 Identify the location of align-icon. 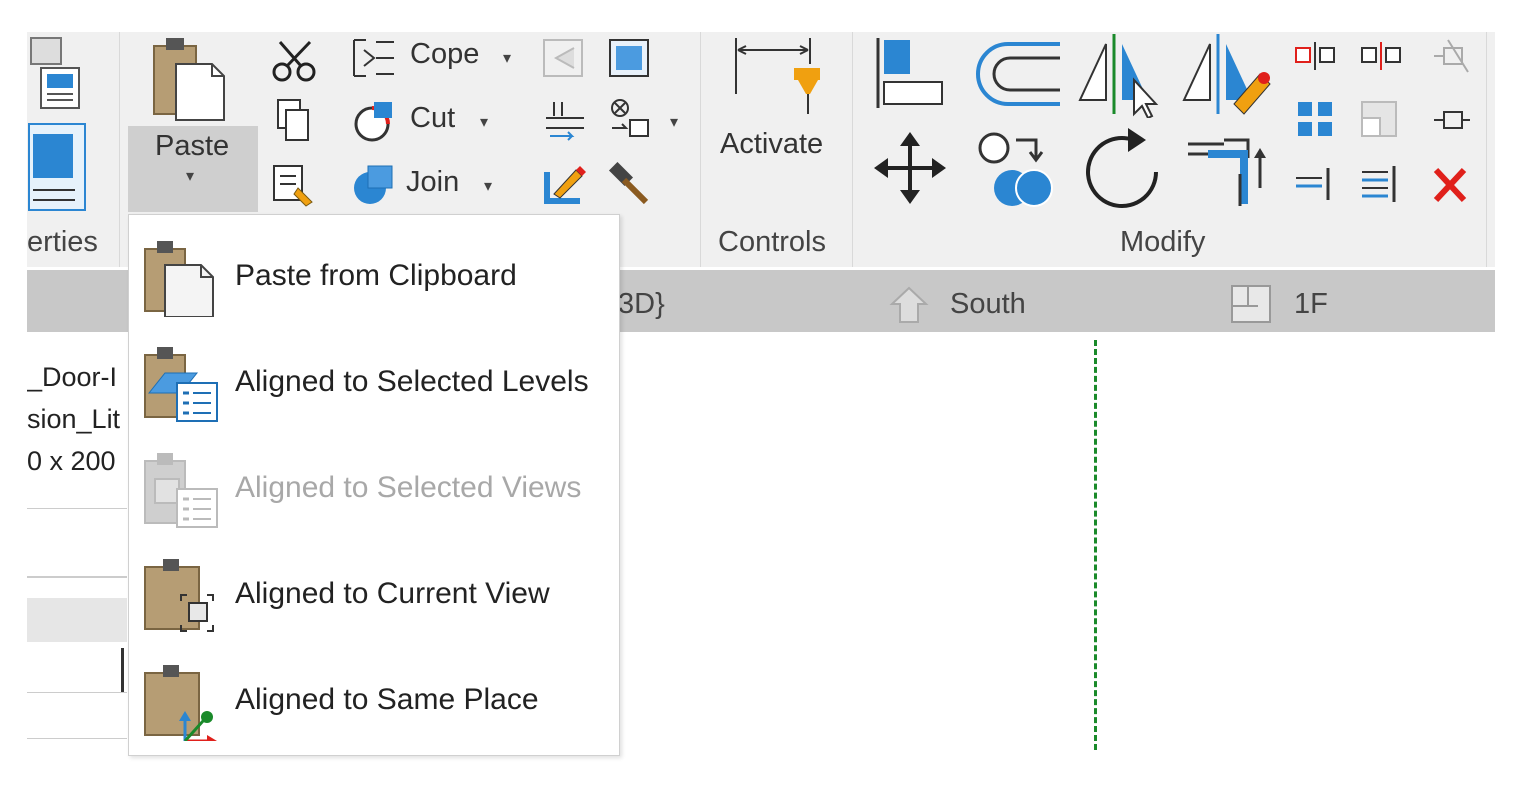
(910, 74).